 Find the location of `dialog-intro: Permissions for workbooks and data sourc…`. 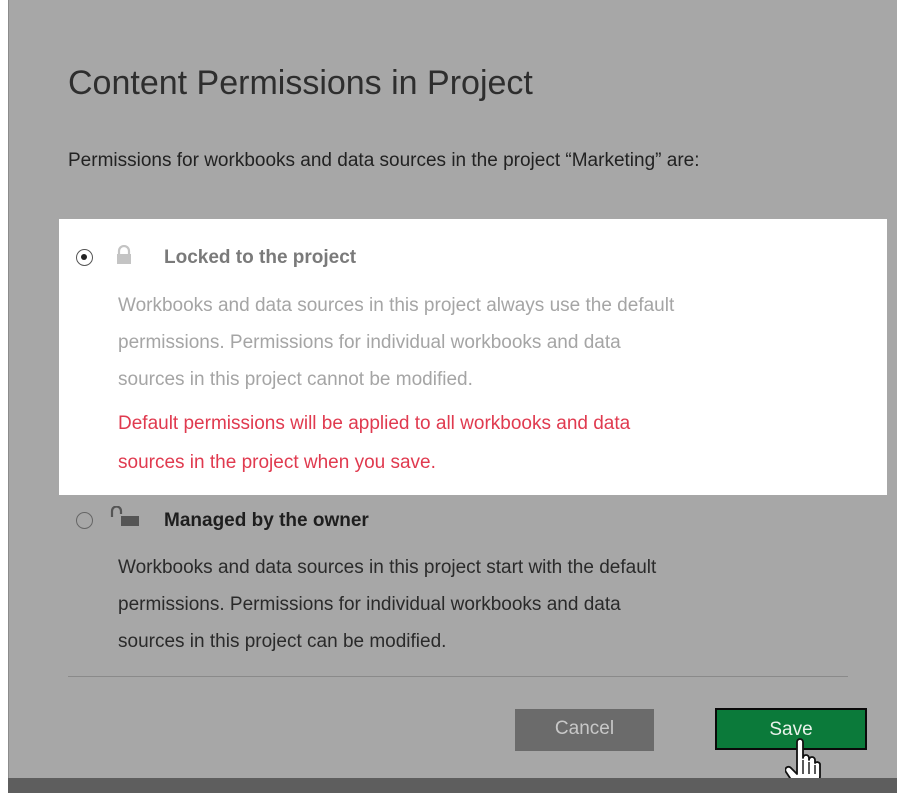

dialog-intro: Permissions for workbooks and data sourc… is located at coordinates (384, 160).